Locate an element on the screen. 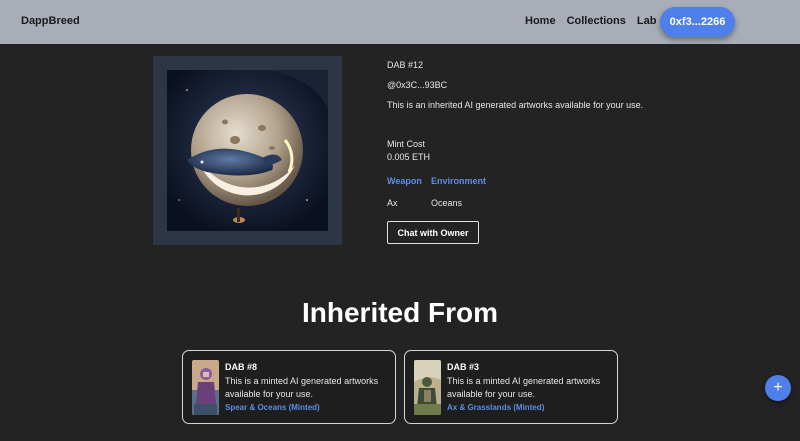 The height and width of the screenshot is (441, 800). plus-icon: + is located at coordinates (778, 387).